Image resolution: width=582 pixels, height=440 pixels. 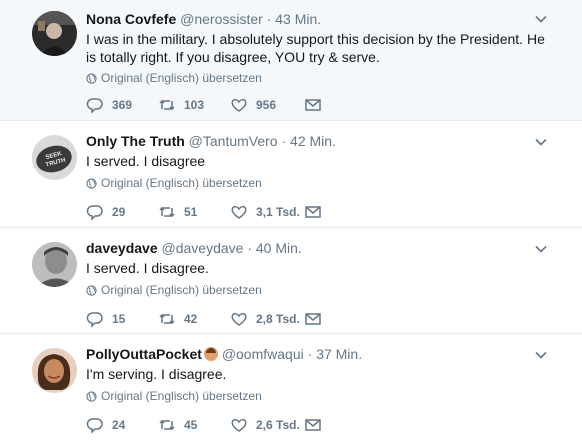 What do you see at coordinates (253, 105) in the screenshot?
I see `like-button: 956` at bounding box center [253, 105].